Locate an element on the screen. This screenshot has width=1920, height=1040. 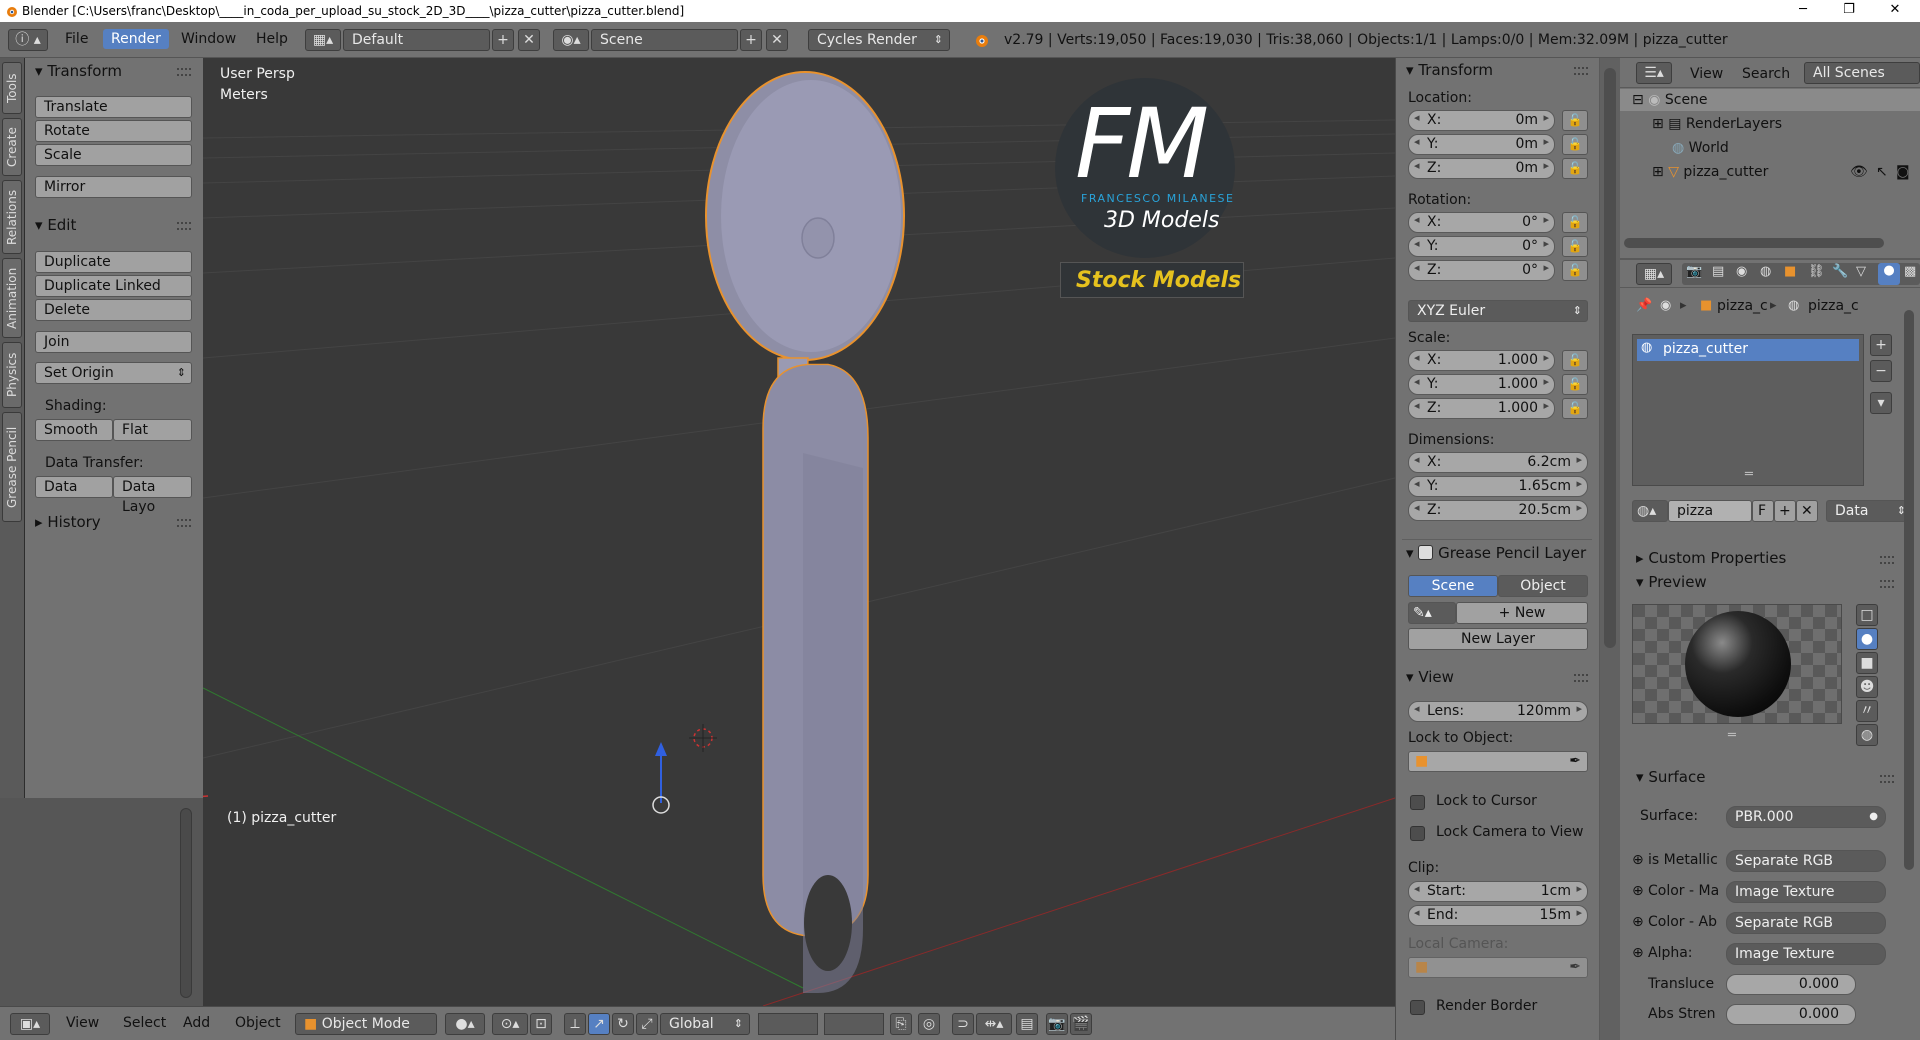
modifiers-tab-icon: 🔧 is located at coordinates (1840, 271).